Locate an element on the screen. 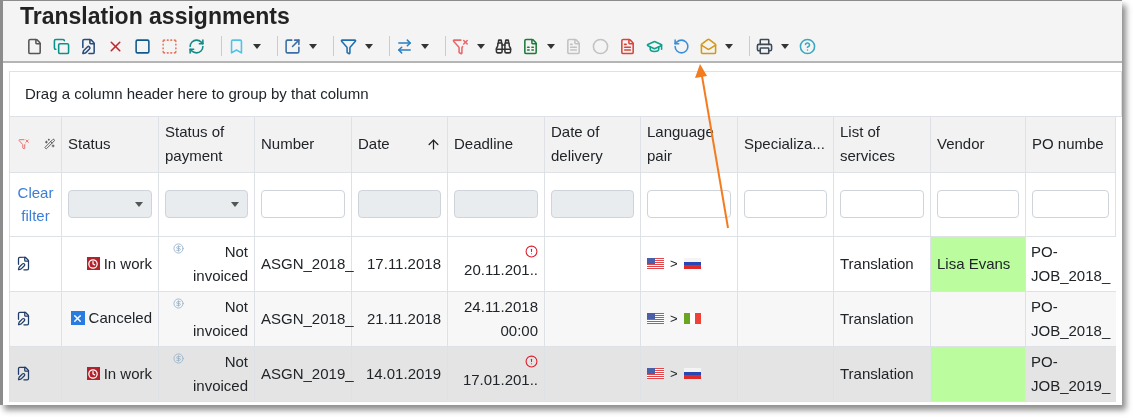 Image resolution: width=1134 pixels, height=418 pixels. table-cell: 21.11.2018 is located at coordinates (404, 318).